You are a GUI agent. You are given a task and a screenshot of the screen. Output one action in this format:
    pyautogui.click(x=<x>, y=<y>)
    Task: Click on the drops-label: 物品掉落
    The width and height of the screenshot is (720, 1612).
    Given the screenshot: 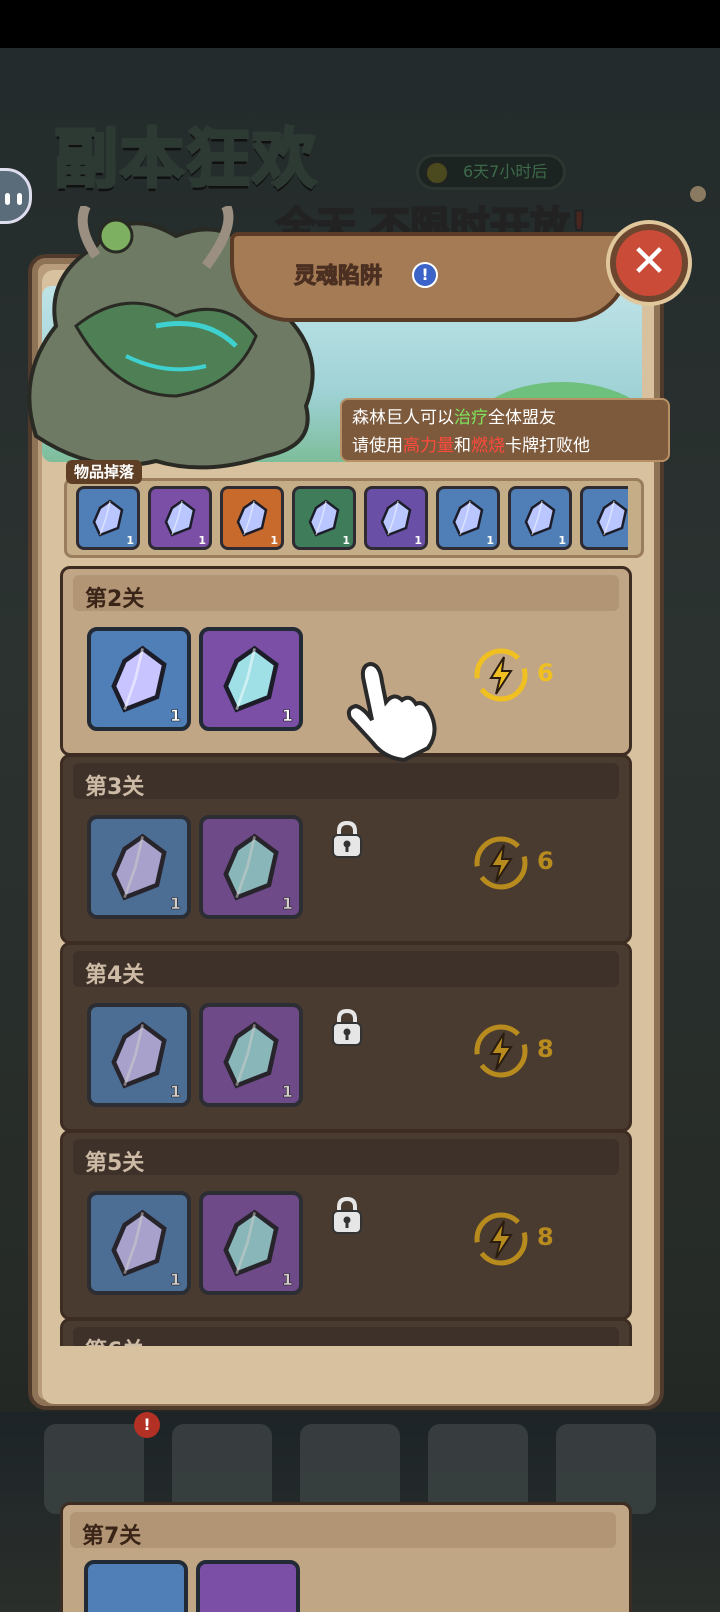 What is the action you would take?
    pyautogui.click(x=104, y=472)
    